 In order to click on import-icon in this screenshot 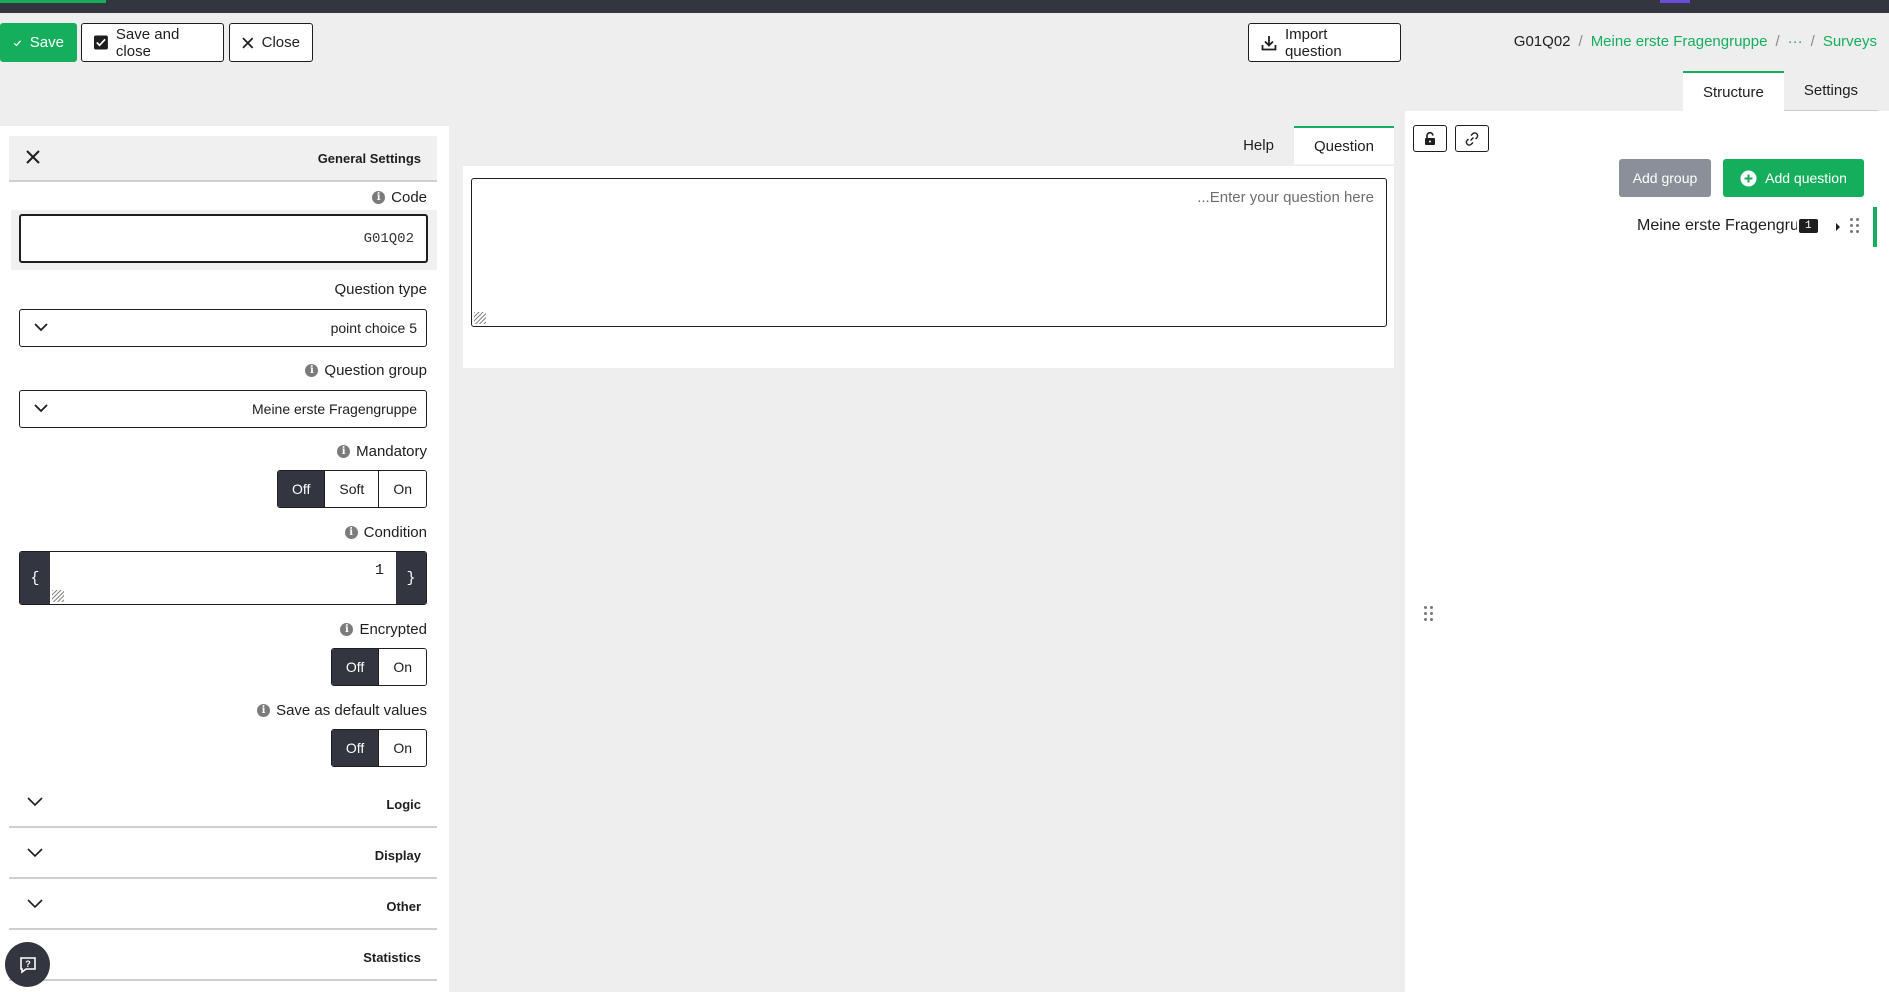, I will do `click(1269, 42)`.